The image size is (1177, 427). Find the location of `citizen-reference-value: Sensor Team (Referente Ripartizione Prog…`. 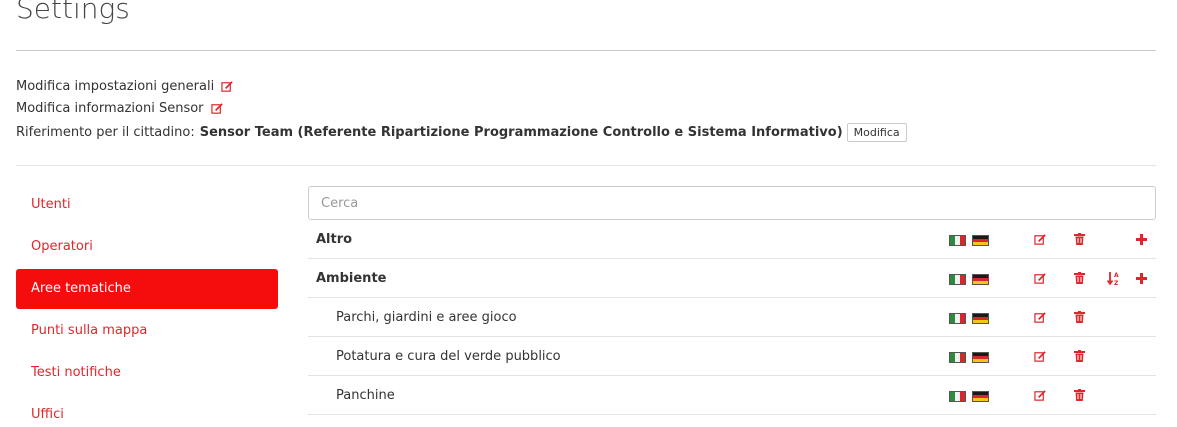

citizen-reference-value: Sensor Team (Referente Ripartizione Prog… is located at coordinates (521, 132).